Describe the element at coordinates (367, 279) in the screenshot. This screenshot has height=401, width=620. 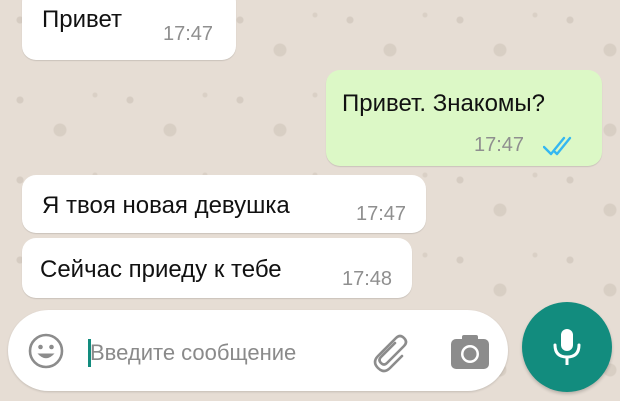
I see `message-time: 17:48` at that location.